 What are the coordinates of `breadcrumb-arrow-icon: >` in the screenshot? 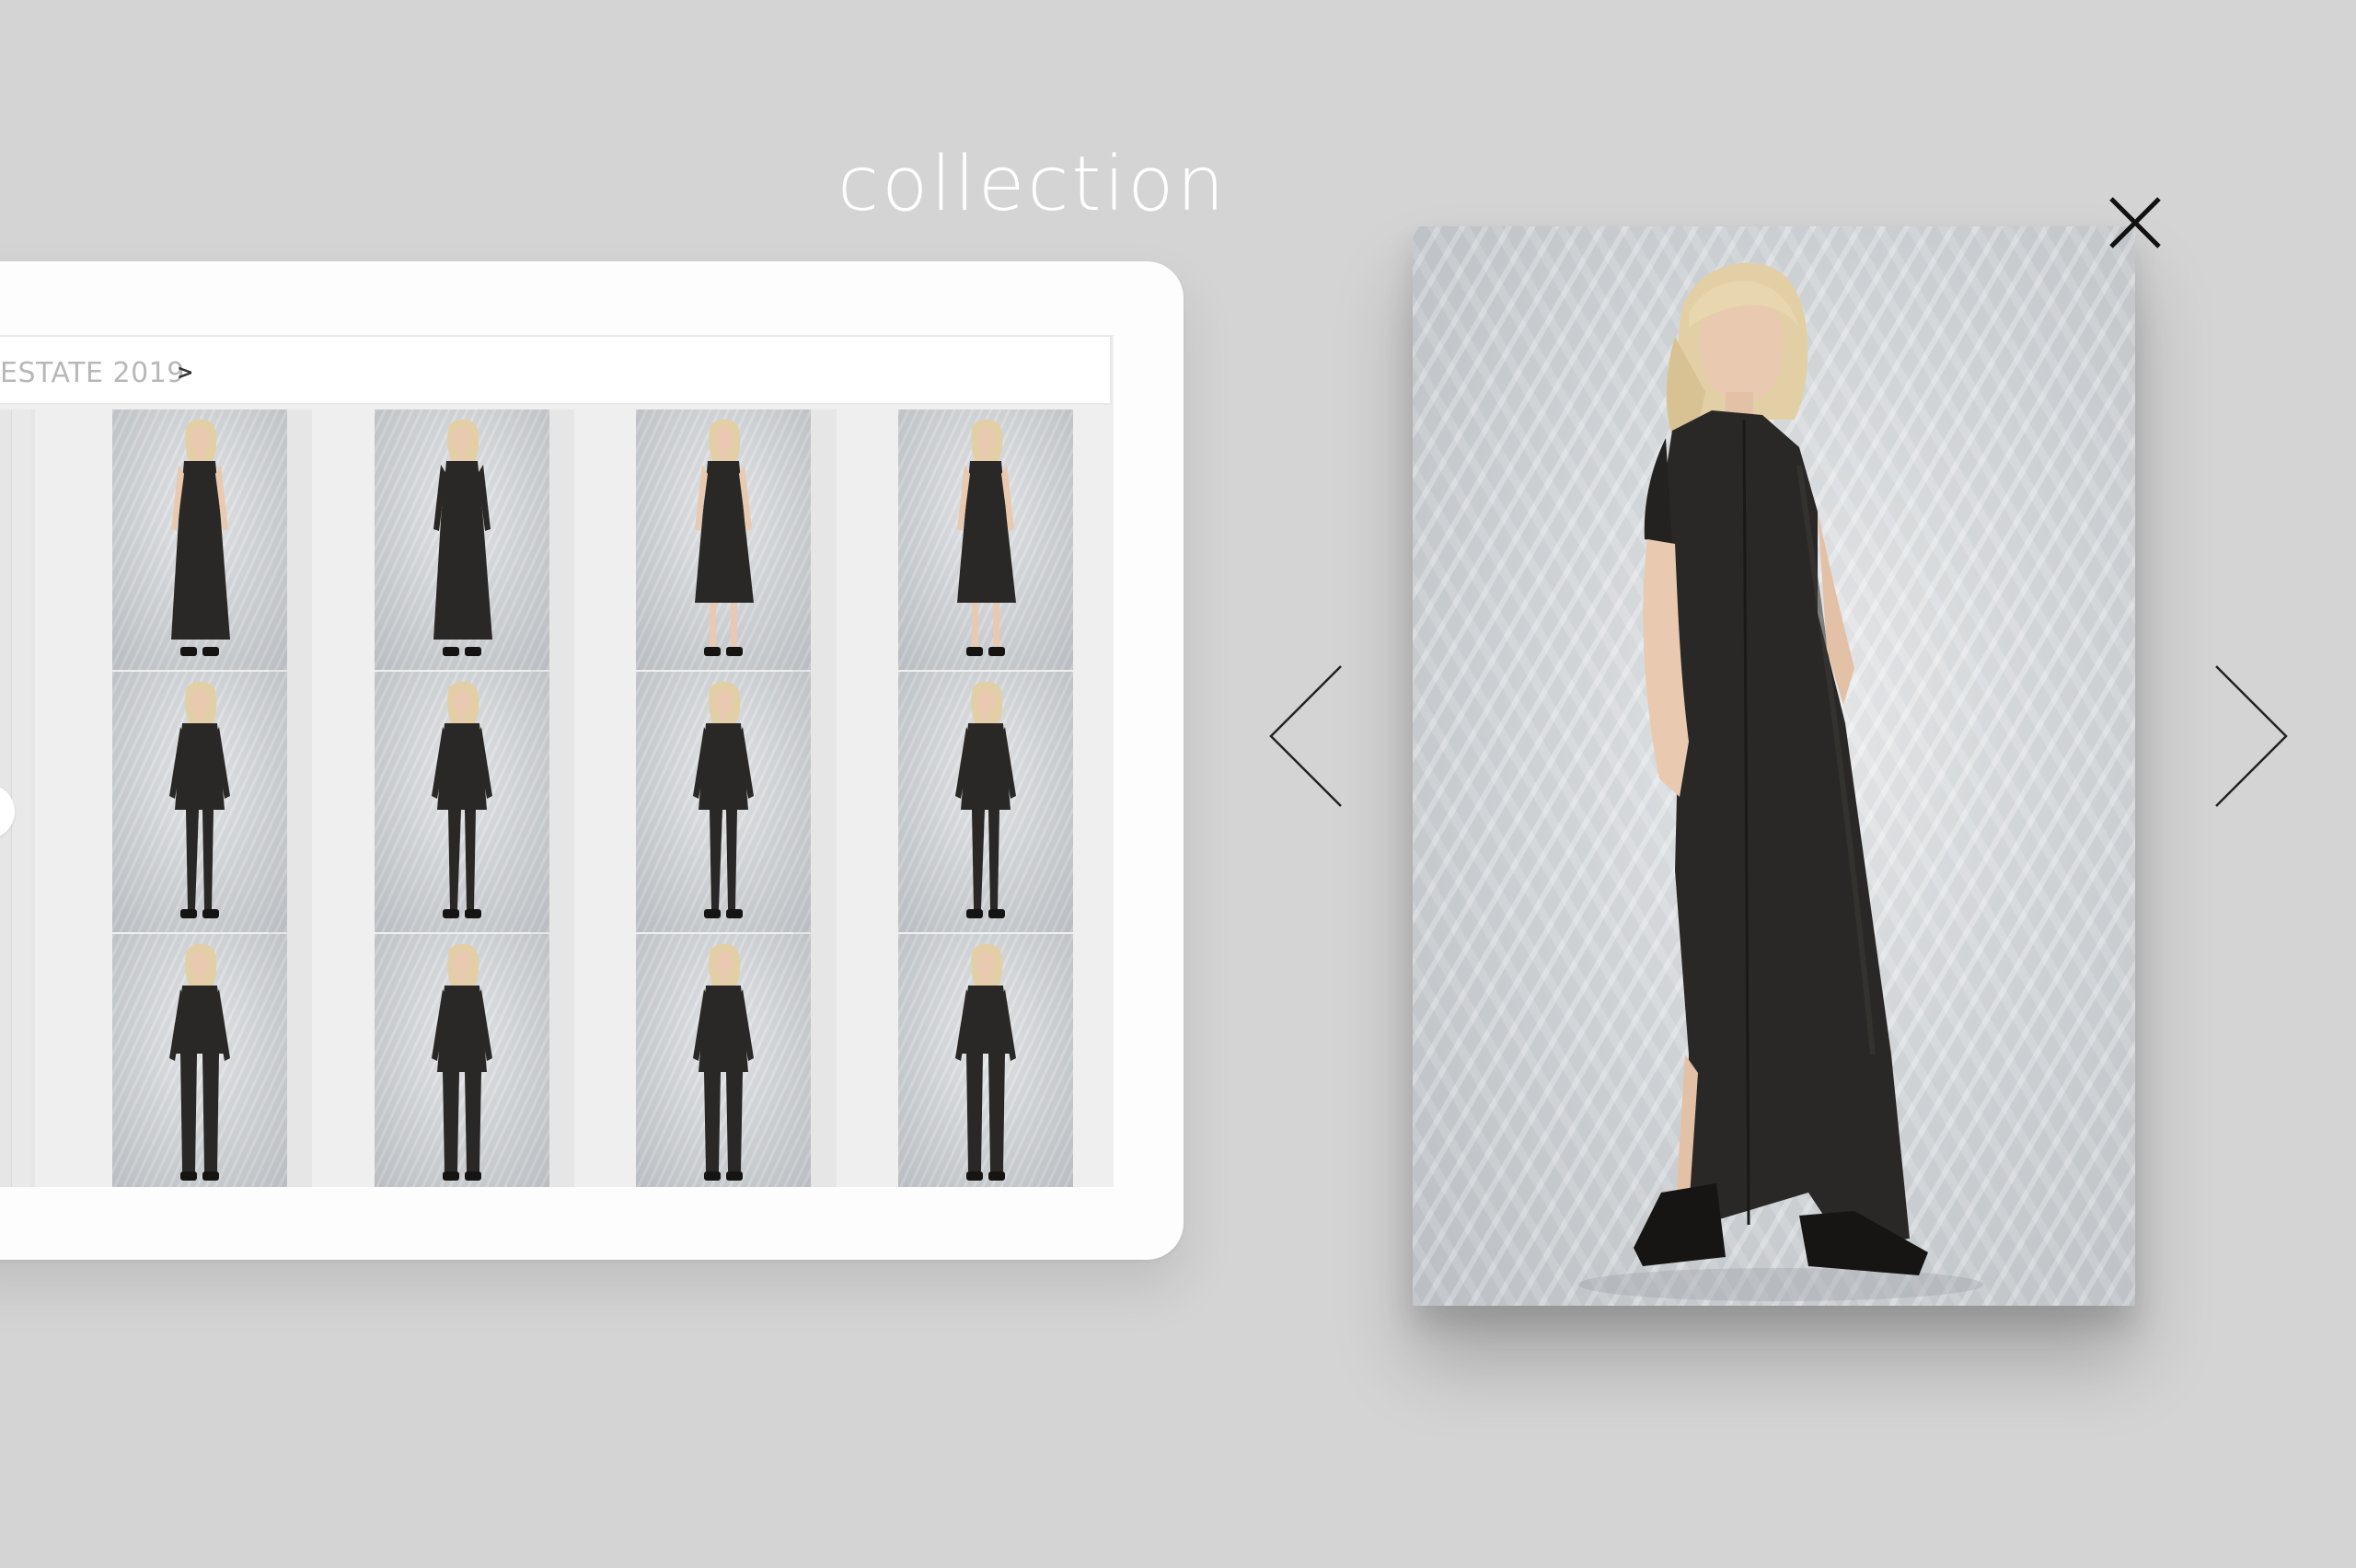 It's located at (185, 373).